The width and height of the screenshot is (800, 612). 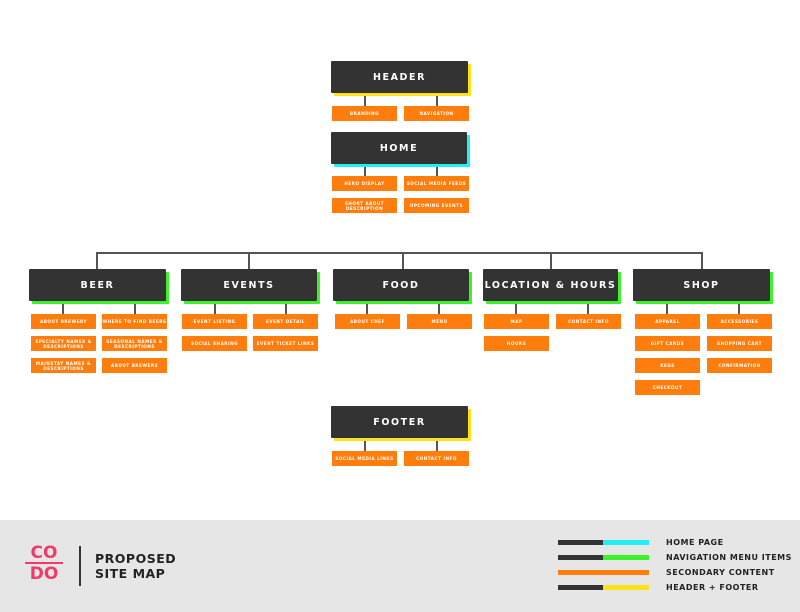 What do you see at coordinates (134, 321) in the screenshot?
I see `sub-where-to-find-beers: WHERE TO FIND BEERS` at bounding box center [134, 321].